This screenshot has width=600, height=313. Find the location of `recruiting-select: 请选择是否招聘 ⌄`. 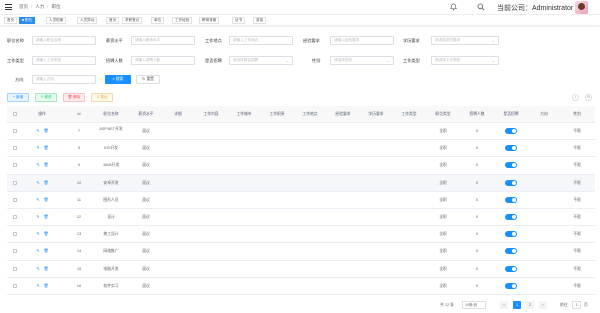

recruiting-select: 请选择是否招聘 ⌄ is located at coordinates (261, 60).